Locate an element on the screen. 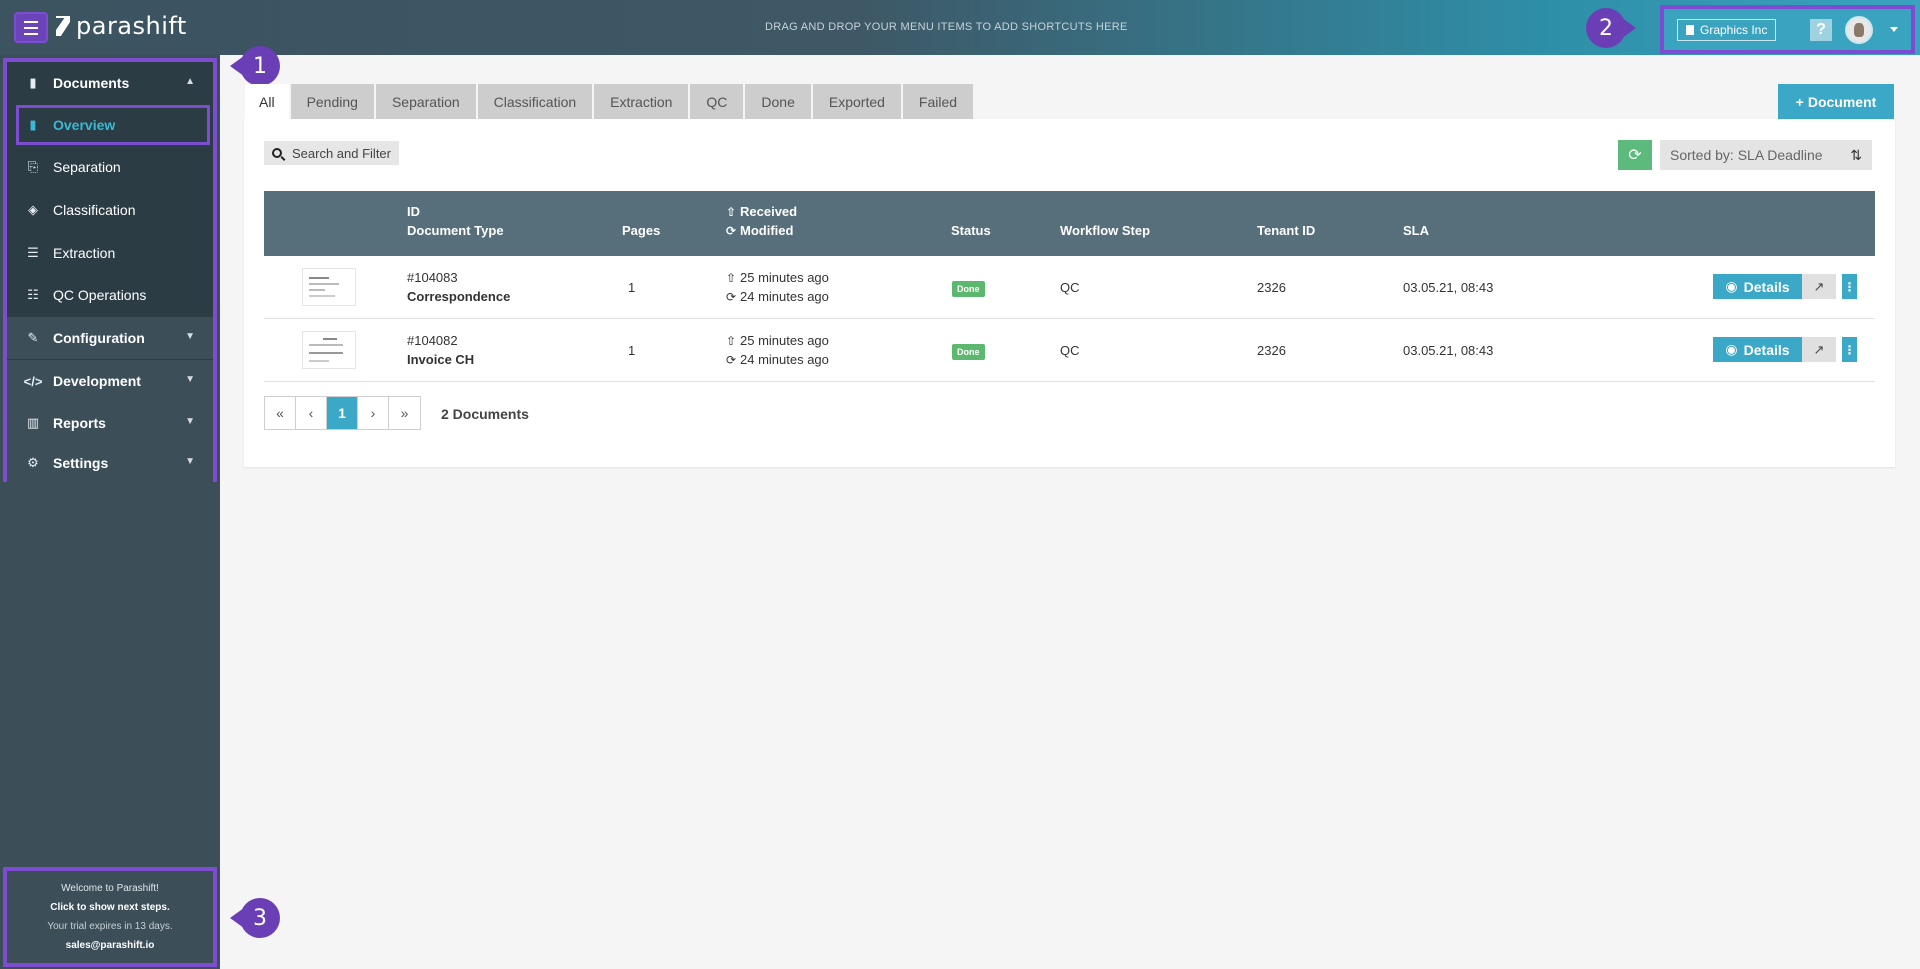 The height and width of the screenshot is (969, 1920). callout-1: 1 is located at coordinates (255, 66).